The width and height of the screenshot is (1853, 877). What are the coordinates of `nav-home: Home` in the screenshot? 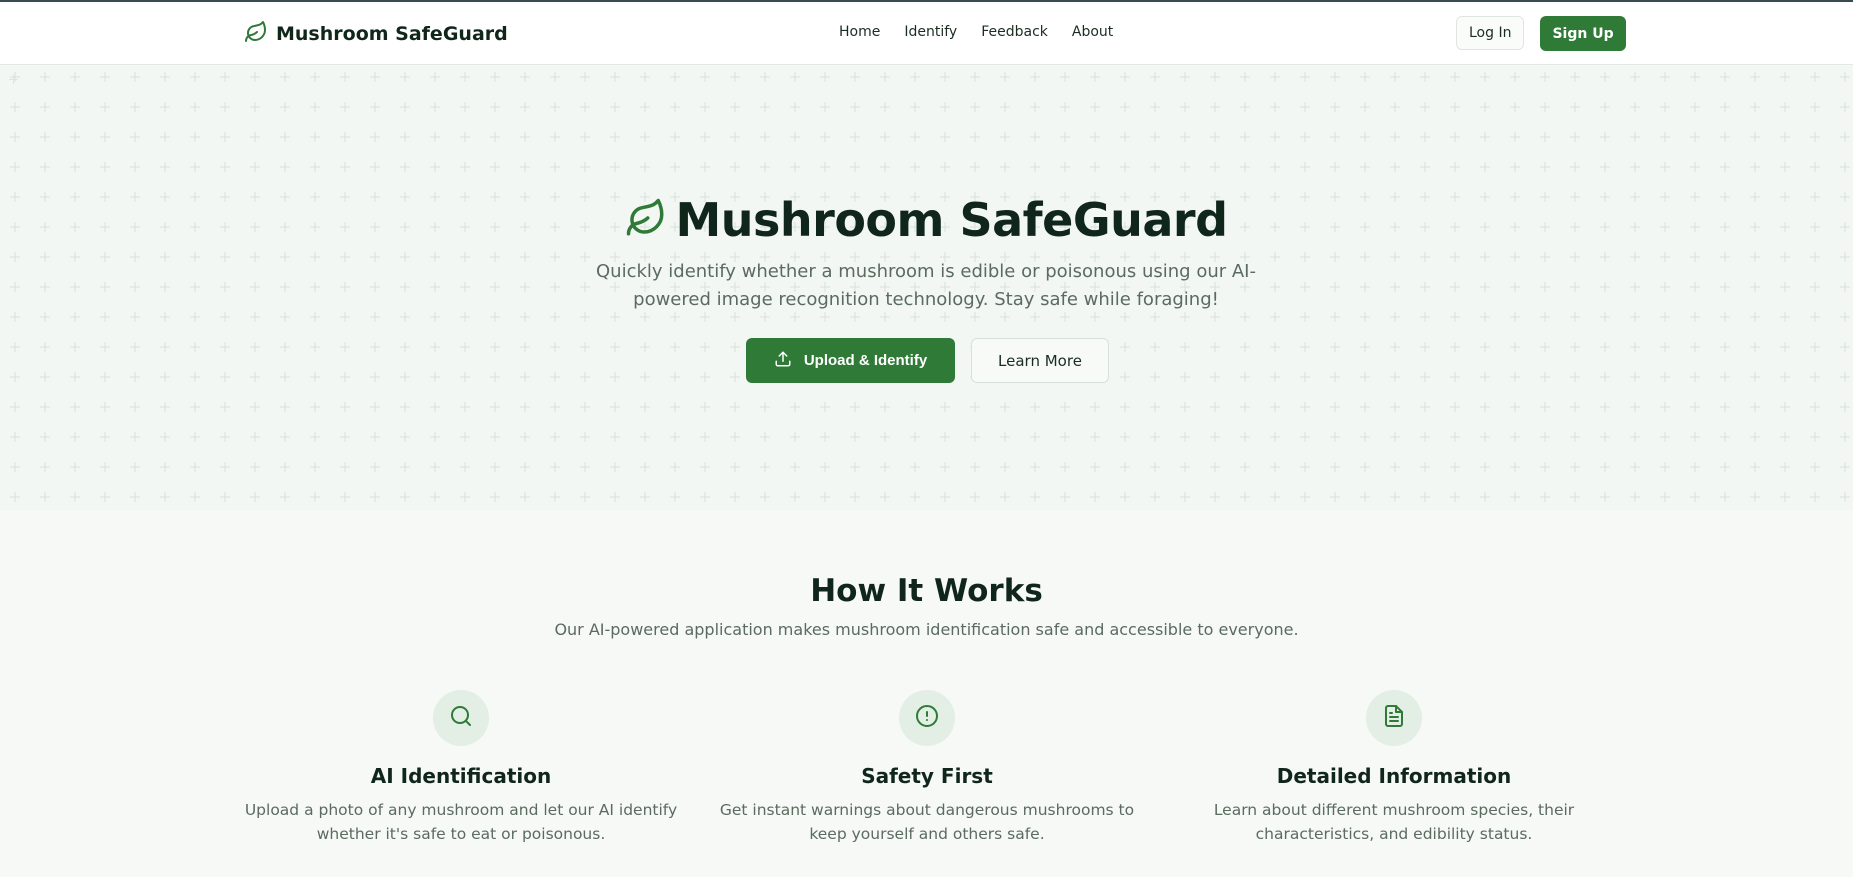 It's located at (859, 32).